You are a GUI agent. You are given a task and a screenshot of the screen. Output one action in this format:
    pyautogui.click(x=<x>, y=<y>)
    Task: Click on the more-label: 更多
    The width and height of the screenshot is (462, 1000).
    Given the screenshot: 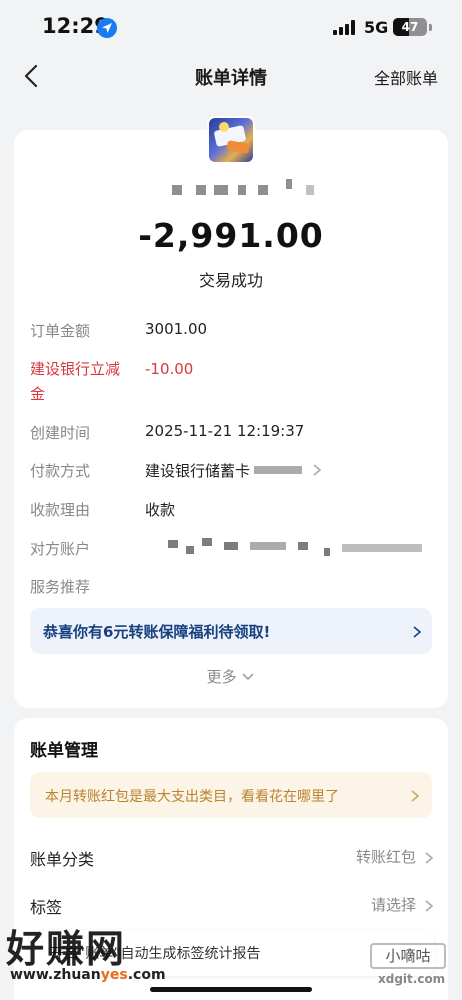 What is the action you would take?
    pyautogui.click(x=221, y=677)
    